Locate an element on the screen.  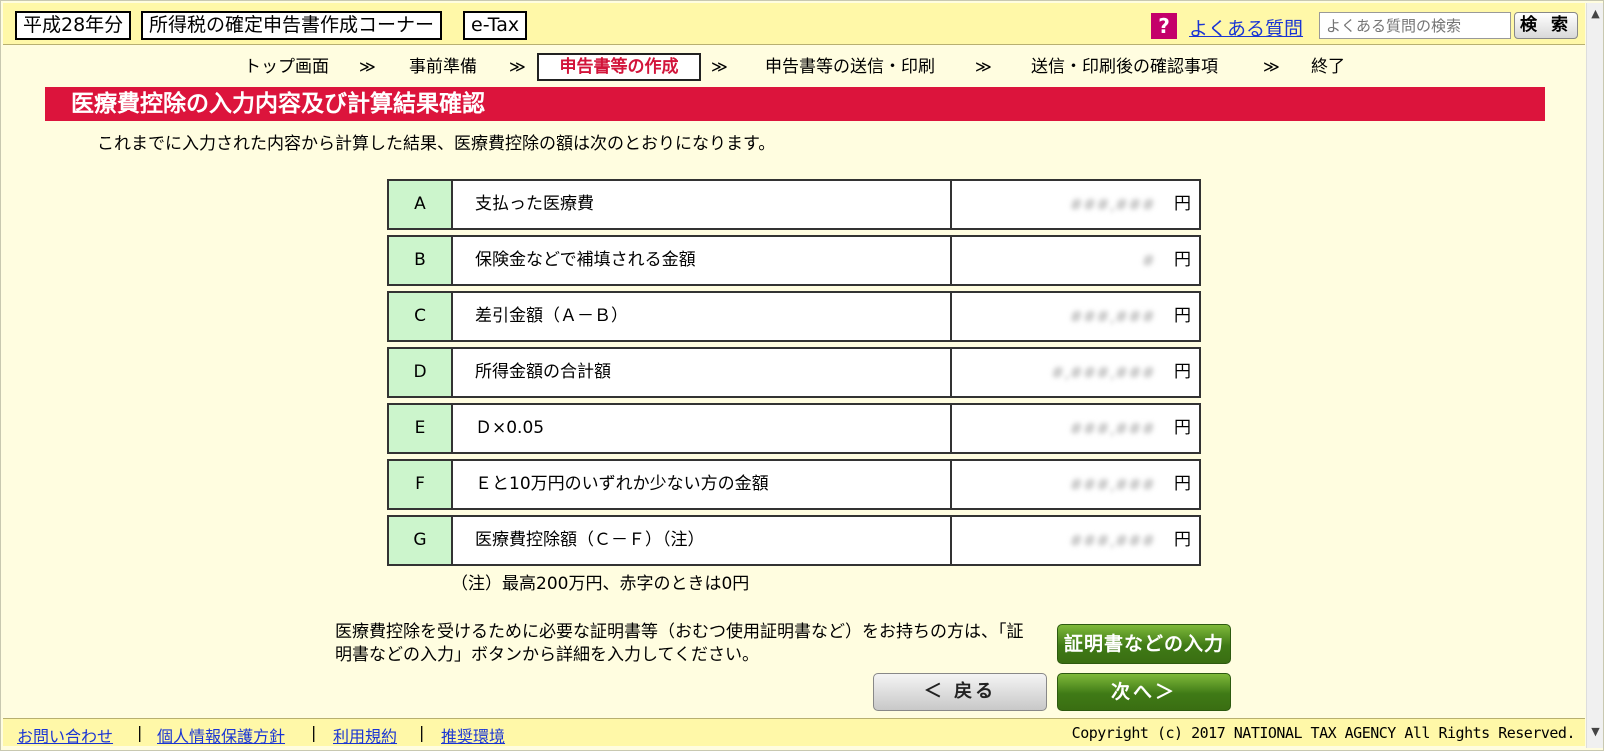
row-code: F is located at coordinates (421, 484).